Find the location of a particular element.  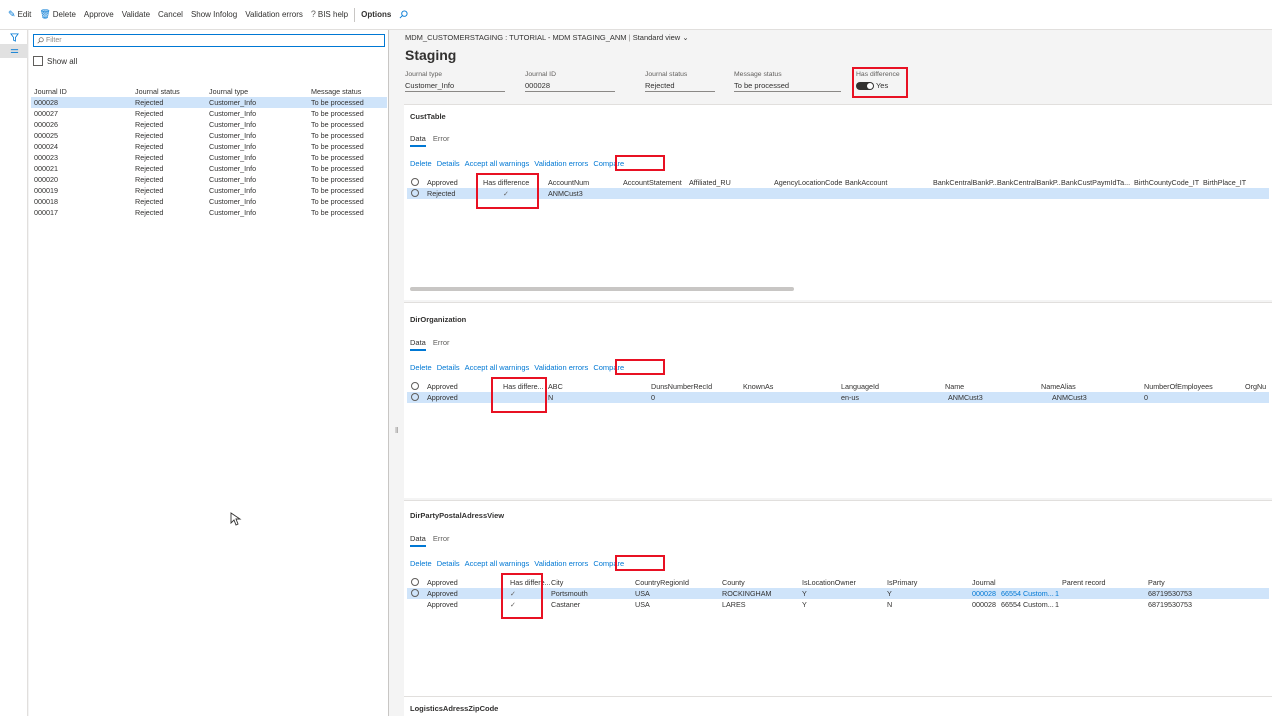

table-row: Approved N 0 en-us ANMCust3 ANMCust3 0 is located at coordinates (838, 397).